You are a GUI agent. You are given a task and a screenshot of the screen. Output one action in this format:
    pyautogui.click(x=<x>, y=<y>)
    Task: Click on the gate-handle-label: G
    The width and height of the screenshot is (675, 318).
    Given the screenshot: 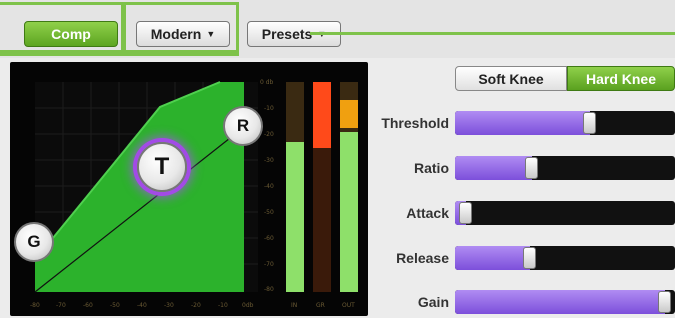 What is the action you would take?
    pyautogui.click(x=34, y=241)
    